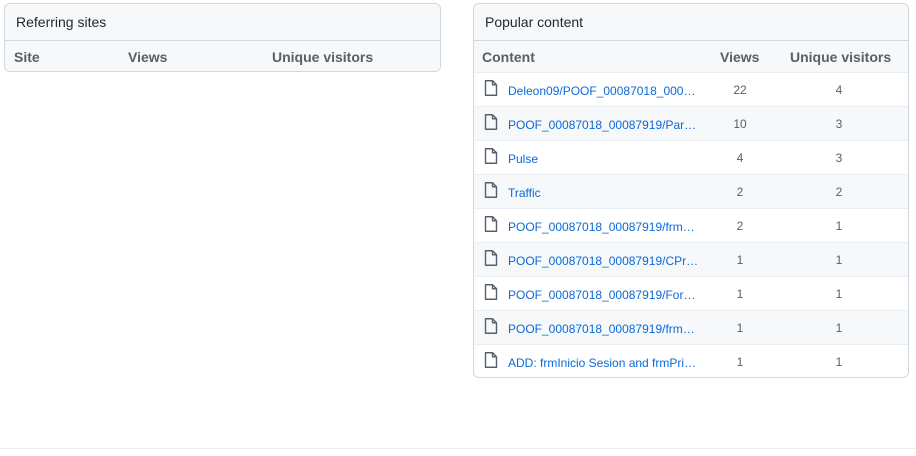  Describe the element at coordinates (740, 124) in the screenshot. I see `views-count: 10` at that location.